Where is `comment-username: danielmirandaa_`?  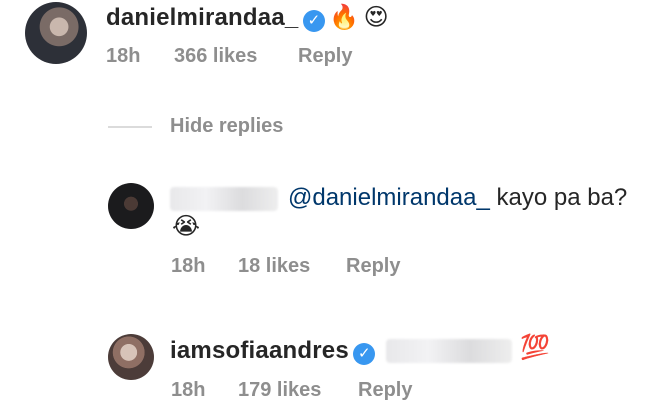 comment-username: danielmirandaa_ is located at coordinates (202, 17).